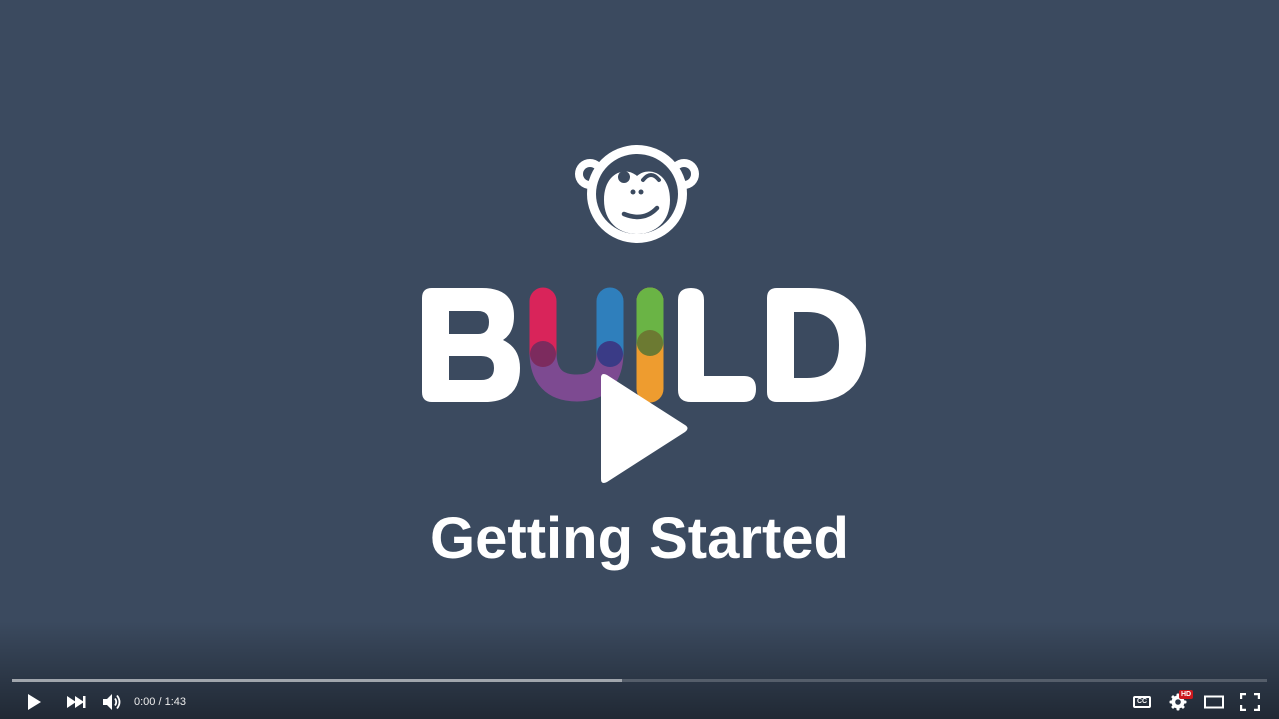 This screenshot has width=1279, height=719. I want to click on theater-mode-button, so click(1214, 702).